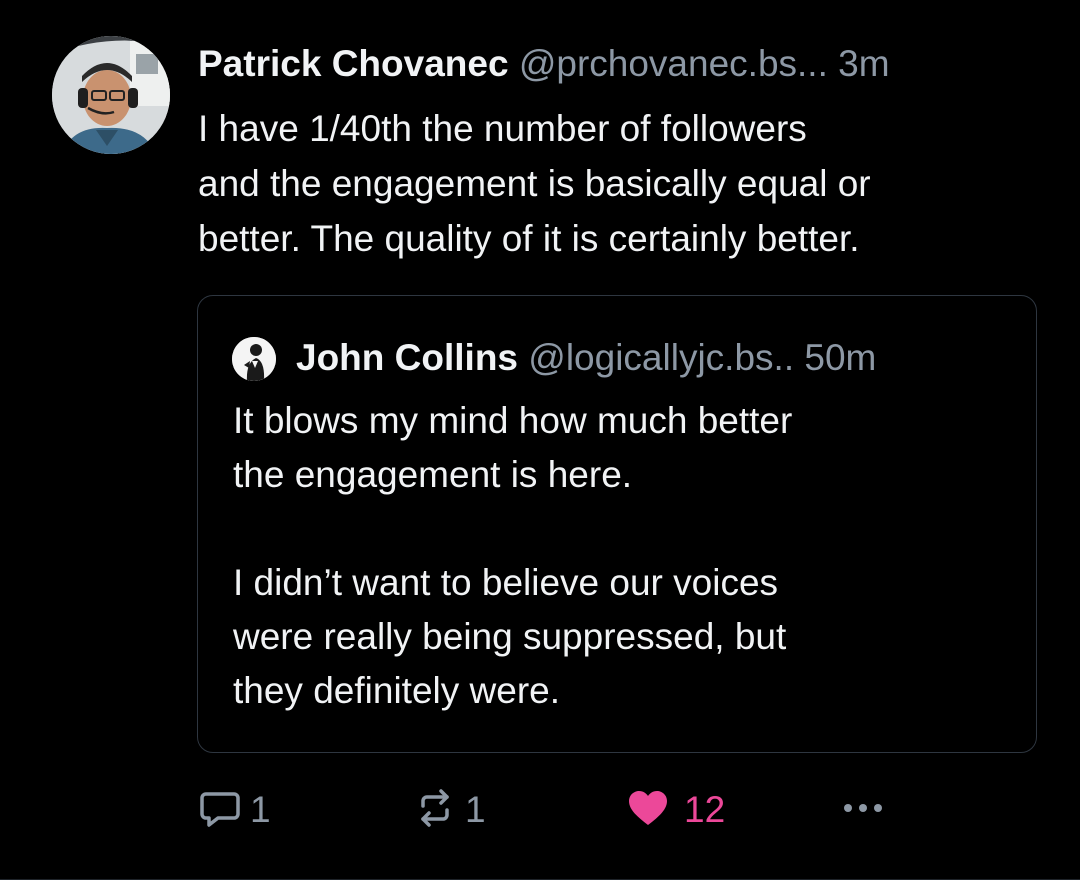 The width and height of the screenshot is (1080, 880). What do you see at coordinates (705, 809) in the screenshot?
I see `like-count: 12` at bounding box center [705, 809].